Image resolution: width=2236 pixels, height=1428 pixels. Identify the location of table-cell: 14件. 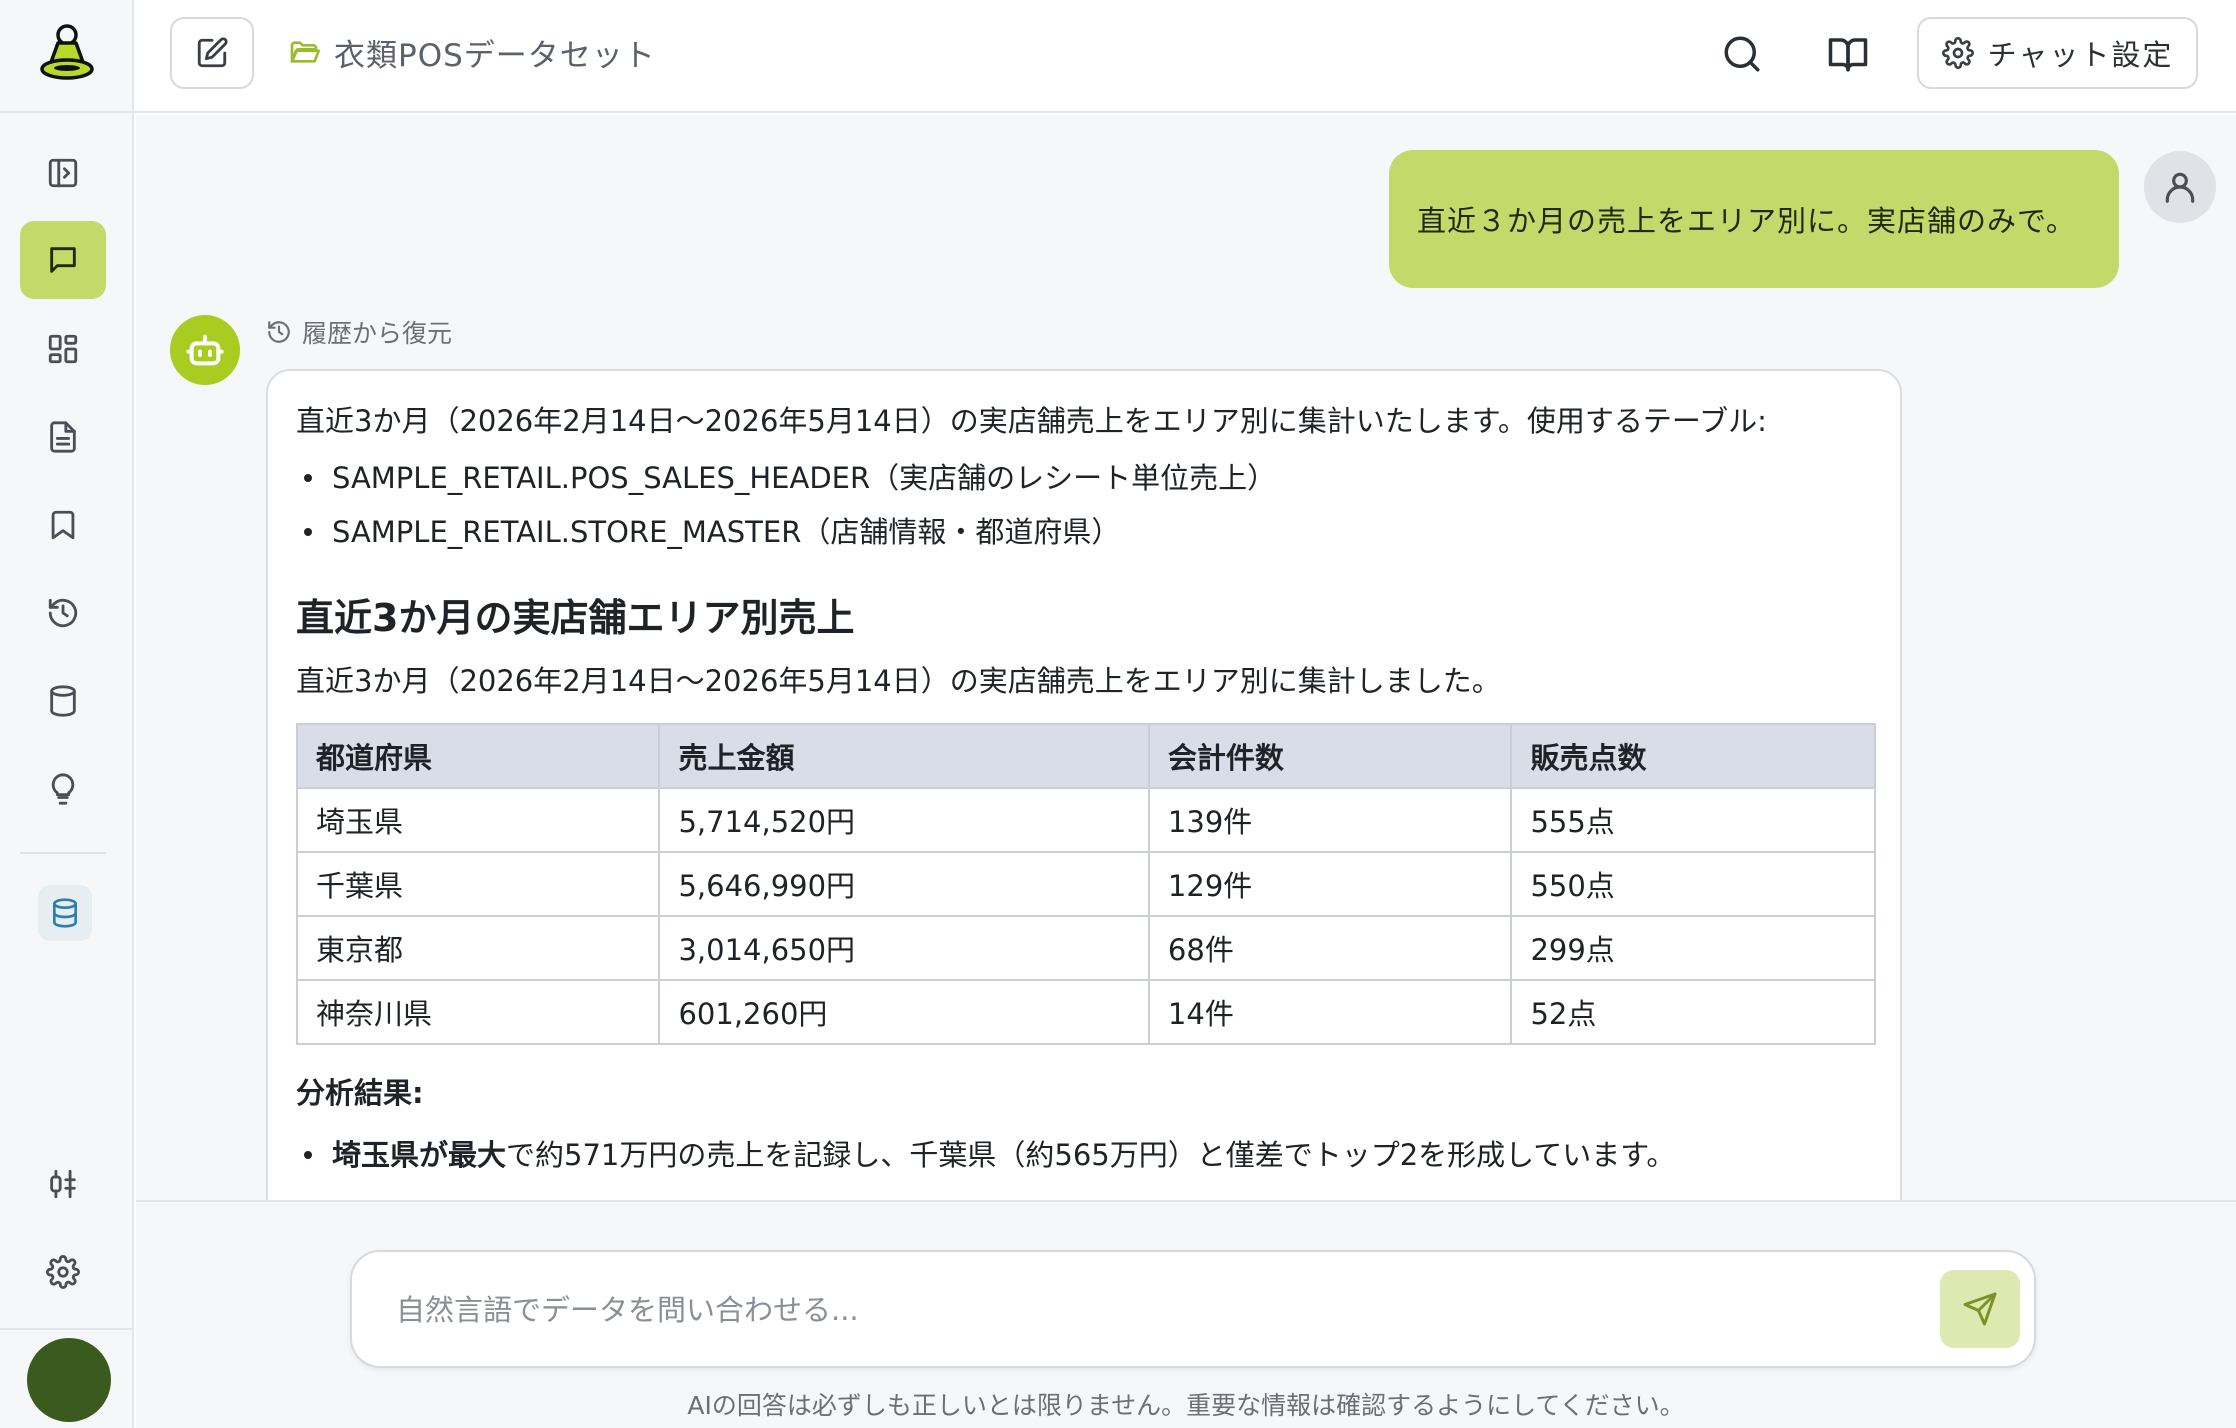
(1330, 1012).